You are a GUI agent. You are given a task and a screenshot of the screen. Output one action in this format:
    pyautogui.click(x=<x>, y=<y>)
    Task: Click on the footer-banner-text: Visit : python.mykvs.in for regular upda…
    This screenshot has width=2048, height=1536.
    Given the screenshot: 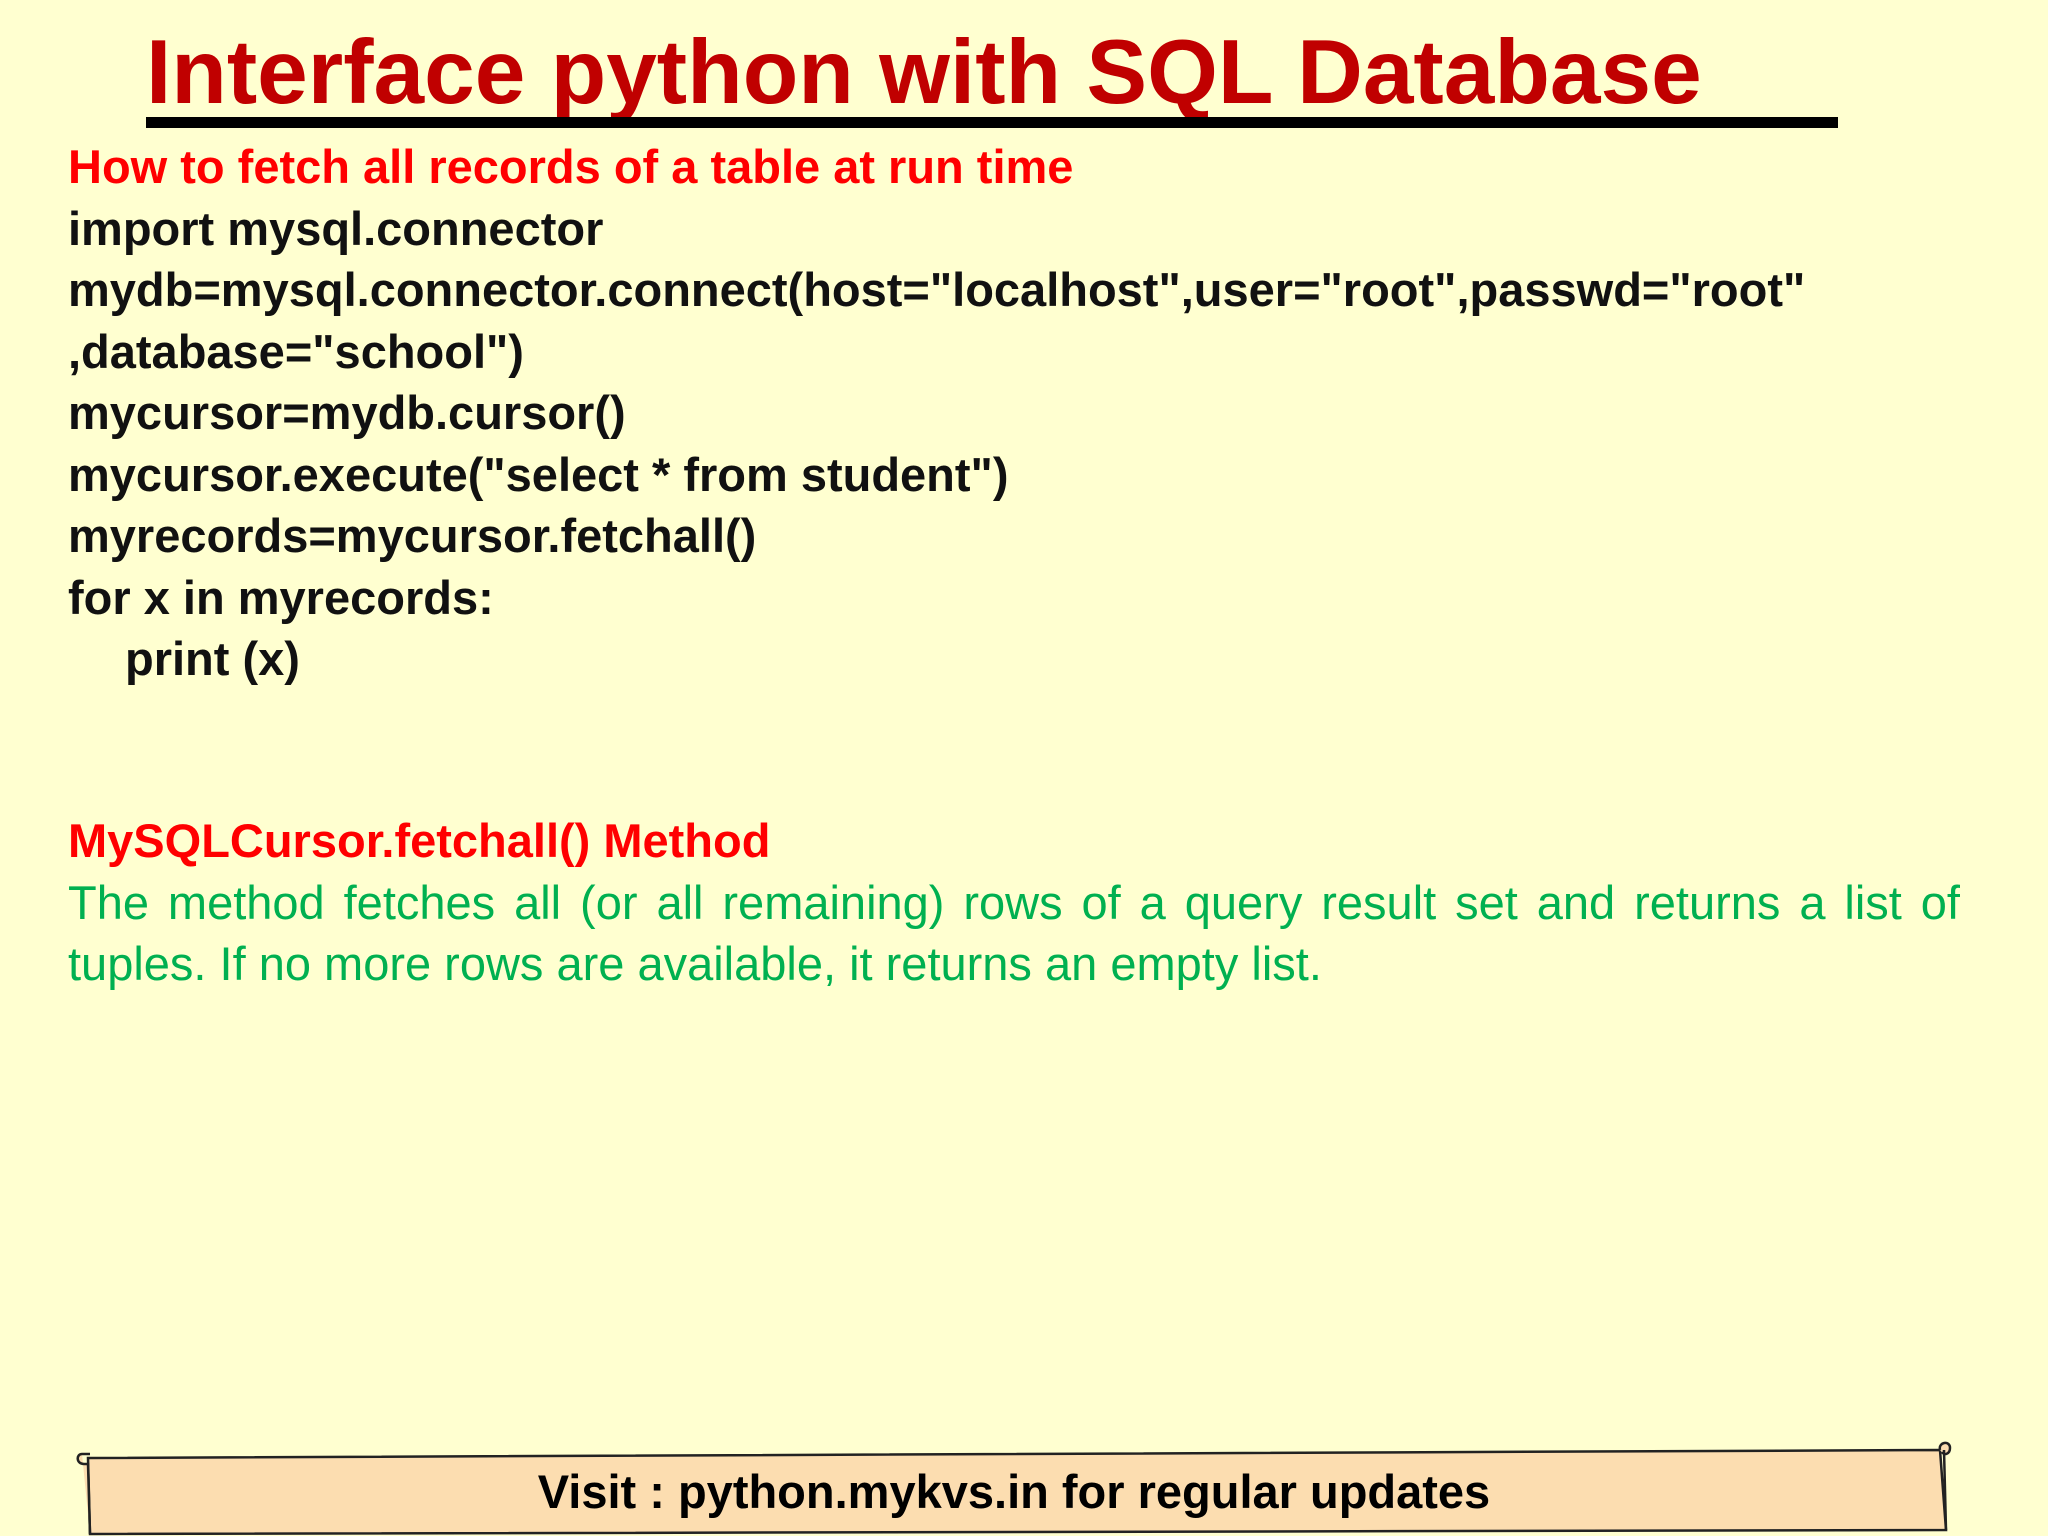 What is the action you would take?
    pyautogui.click(x=1014, y=1491)
    